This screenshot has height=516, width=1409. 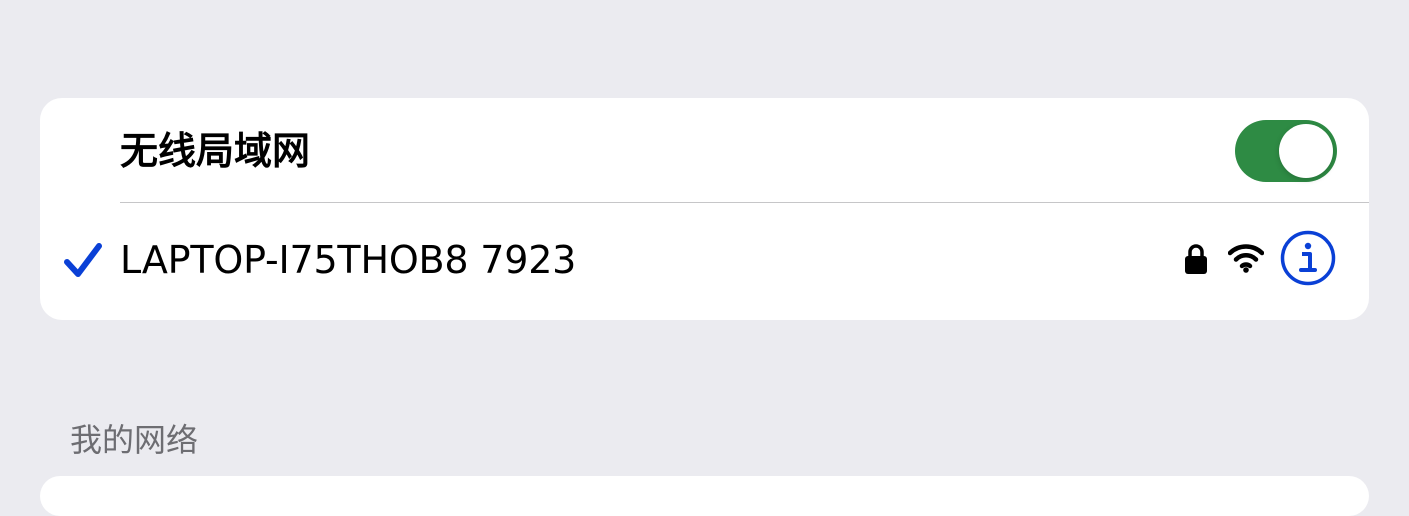 I want to click on lock-icon, so click(x=1196, y=259).